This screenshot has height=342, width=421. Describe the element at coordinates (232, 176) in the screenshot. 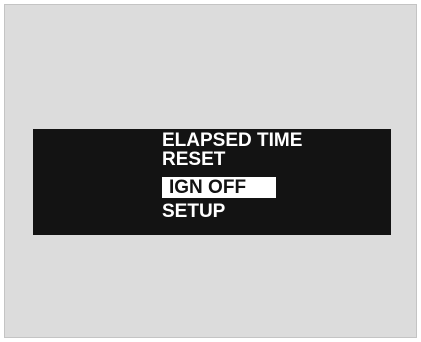

I see `settings-menu: ELAPSED TIME RESET IGN OFF SETUP` at that location.